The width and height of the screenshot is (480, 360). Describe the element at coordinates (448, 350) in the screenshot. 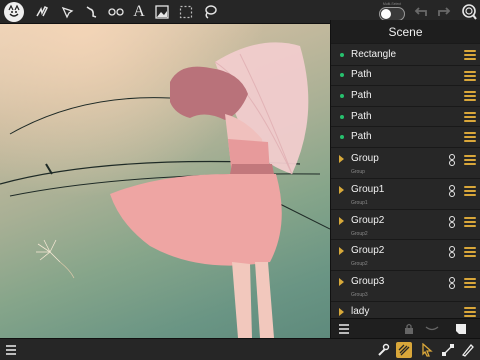

I see `nodes-icon` at that location.